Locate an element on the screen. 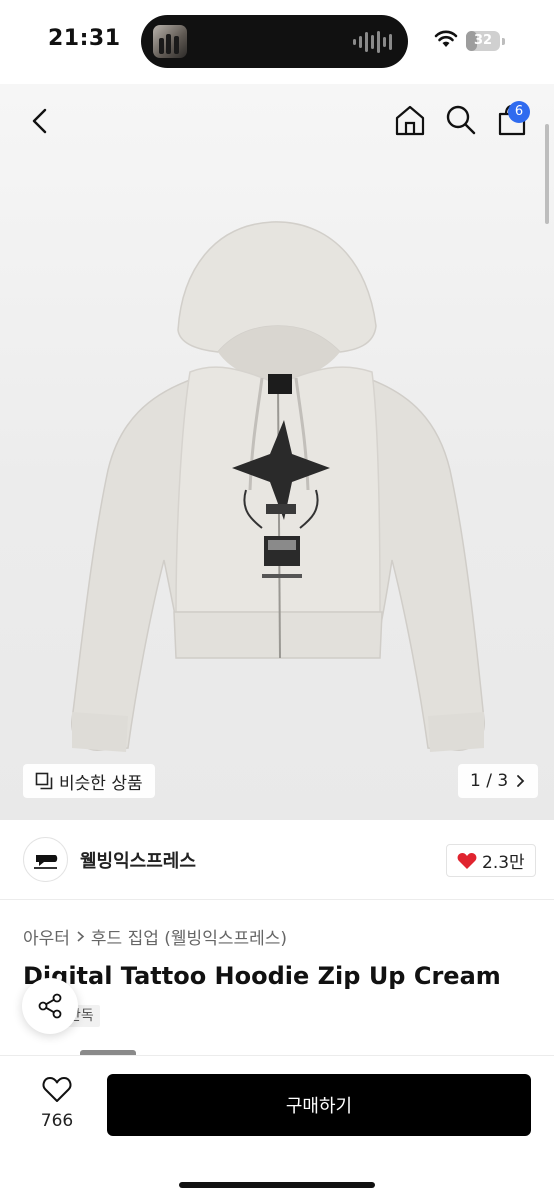 The width and height of the screenshot is (554, 1200). wishlist-button: 766 is located at coordinates (57, 1103).